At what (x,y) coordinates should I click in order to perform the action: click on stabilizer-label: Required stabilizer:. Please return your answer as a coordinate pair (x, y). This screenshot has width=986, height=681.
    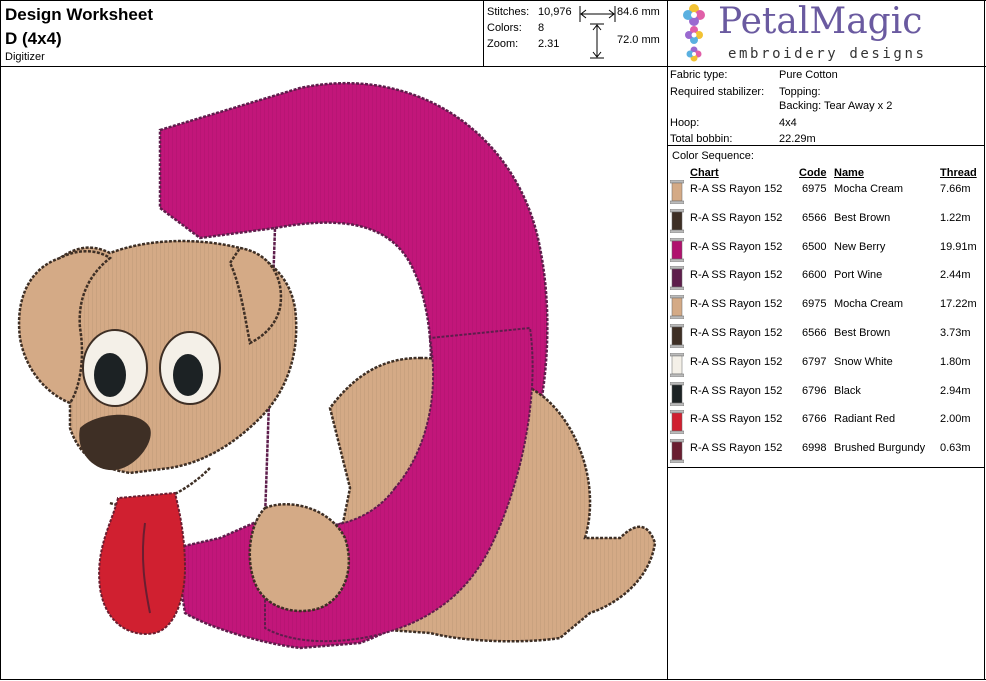
    Looking at the image, I should click on (717, 92).